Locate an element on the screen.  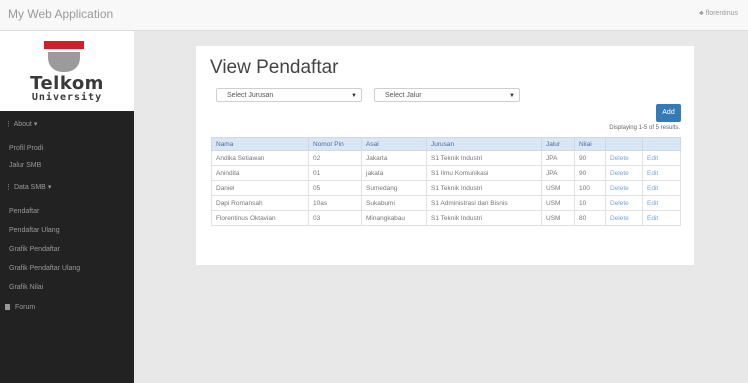
cell-nilai: 80 is located at coordinates (590, 218).